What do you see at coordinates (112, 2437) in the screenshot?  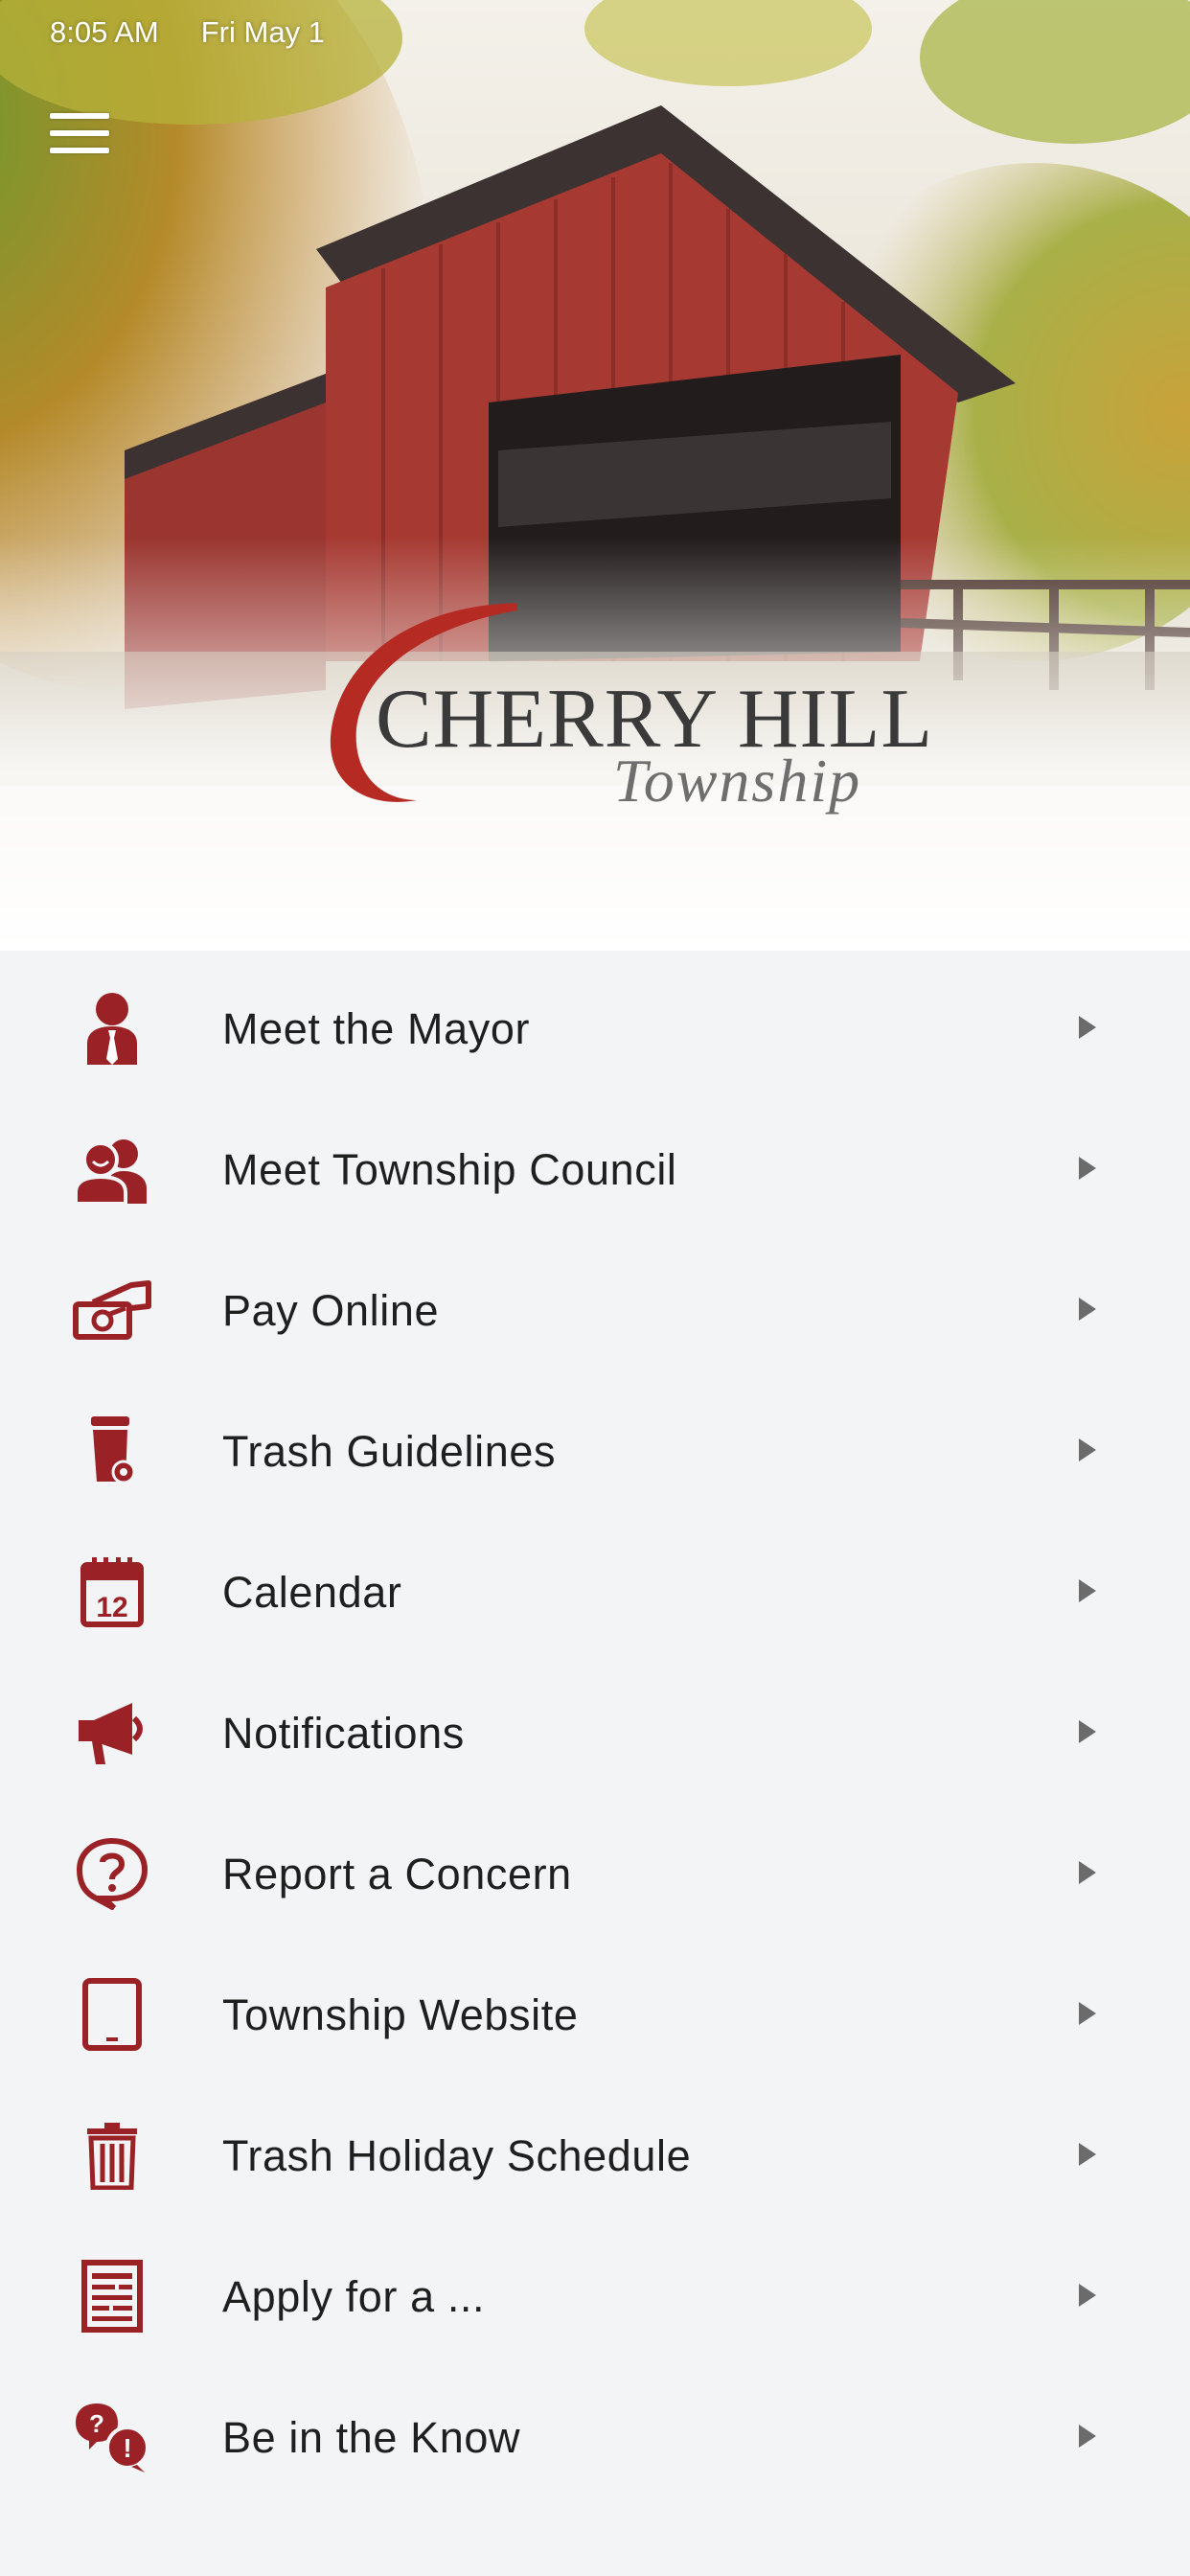 I see `chat-info-icon: ? !` at bounding box center [112, 2437].